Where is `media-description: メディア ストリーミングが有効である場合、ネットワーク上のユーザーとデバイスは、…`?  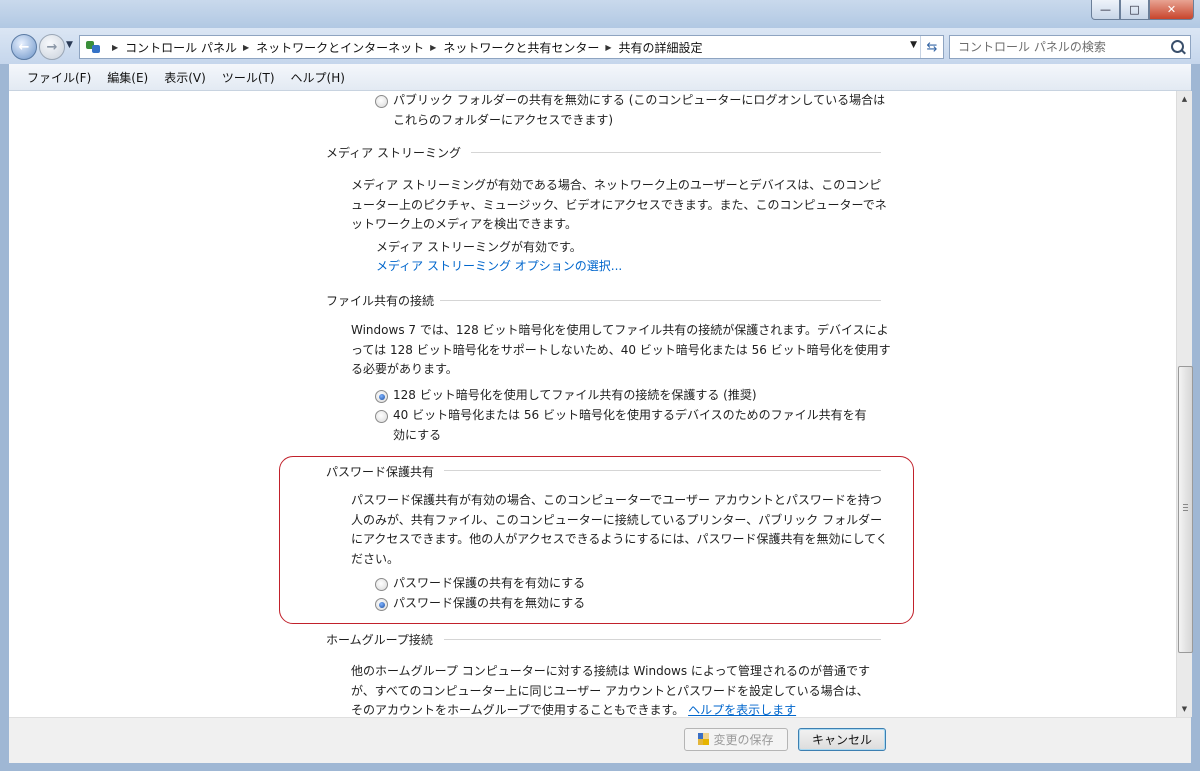 media-description: メディア ストリーミングが有効である場合、ネットワーク上のユーザーとデバイスは、… is located at coordinates (619, 204).